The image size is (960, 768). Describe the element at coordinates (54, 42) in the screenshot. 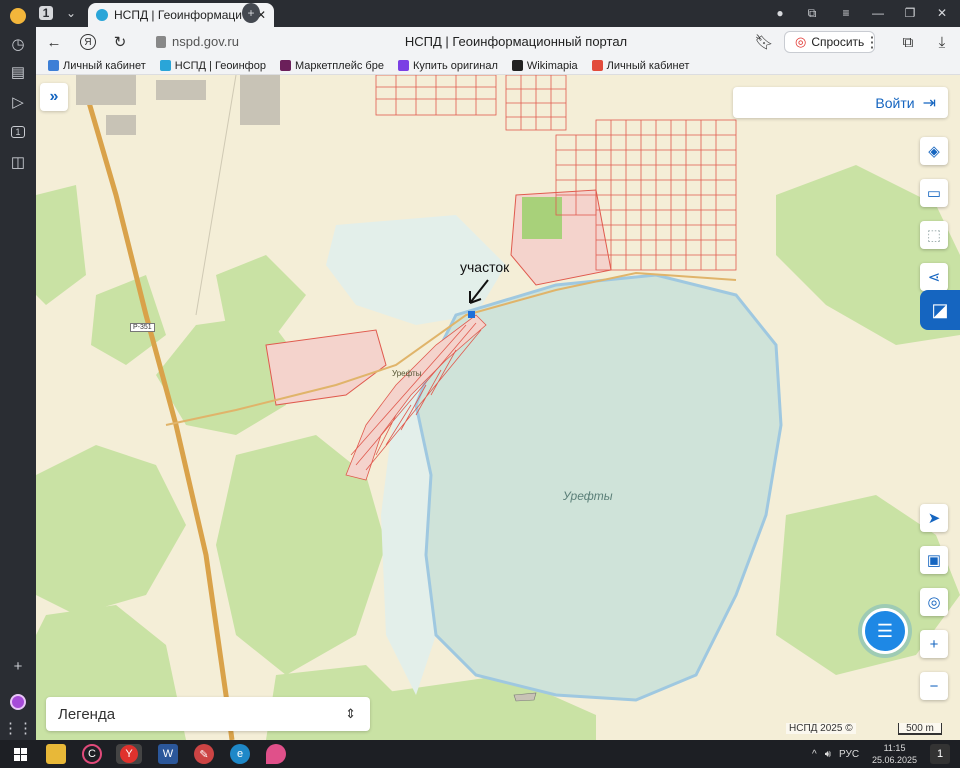

I see `back-icon: ←` at that location.